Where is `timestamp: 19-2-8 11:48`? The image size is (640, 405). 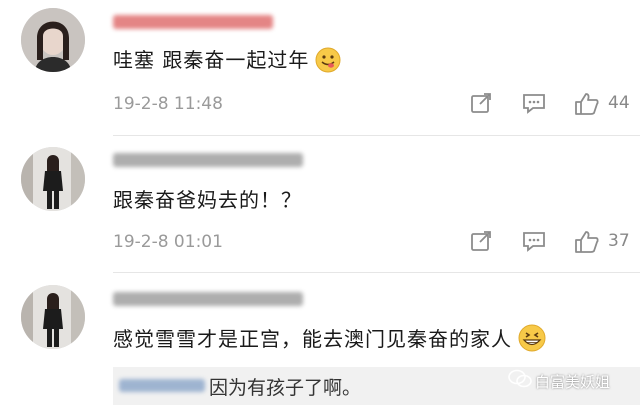 timestamp: 19-2-8 11:48 is located at coordinates (168, 104).